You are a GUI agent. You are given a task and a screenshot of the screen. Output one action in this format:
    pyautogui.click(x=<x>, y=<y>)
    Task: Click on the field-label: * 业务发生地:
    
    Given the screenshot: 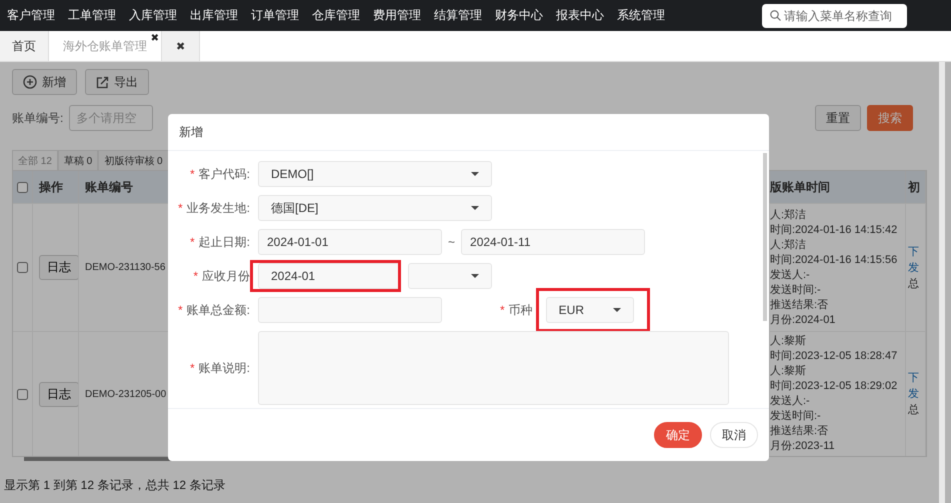 What is the action you would take?
    pyautogui.click(x=213, y=208)
    